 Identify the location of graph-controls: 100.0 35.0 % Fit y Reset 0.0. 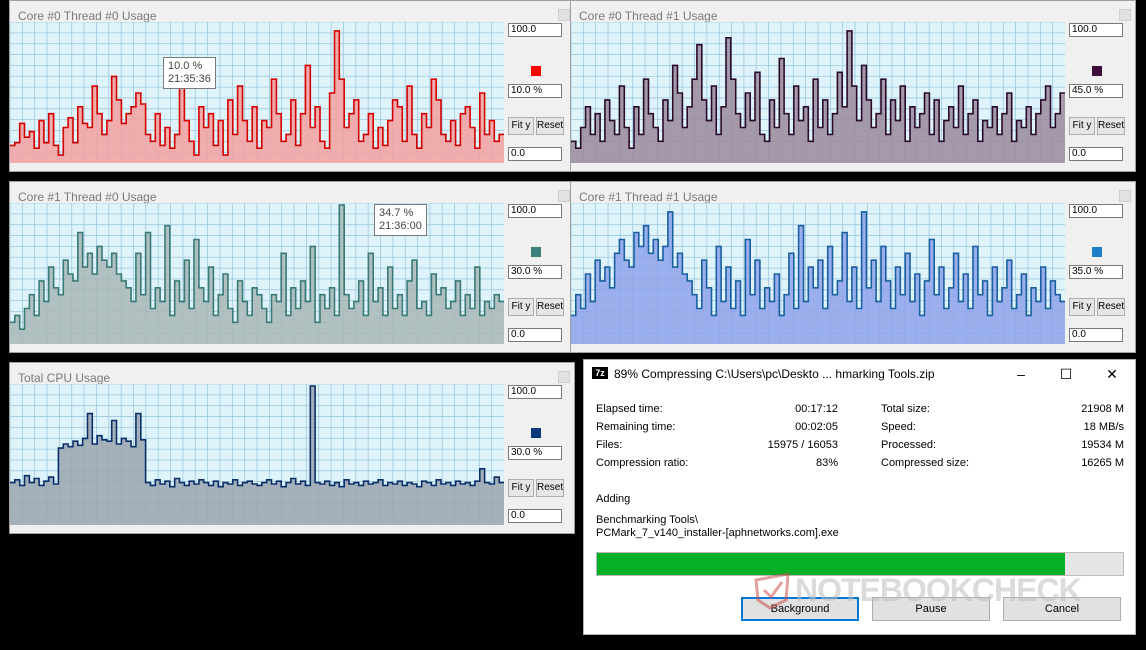
(1097, 274).